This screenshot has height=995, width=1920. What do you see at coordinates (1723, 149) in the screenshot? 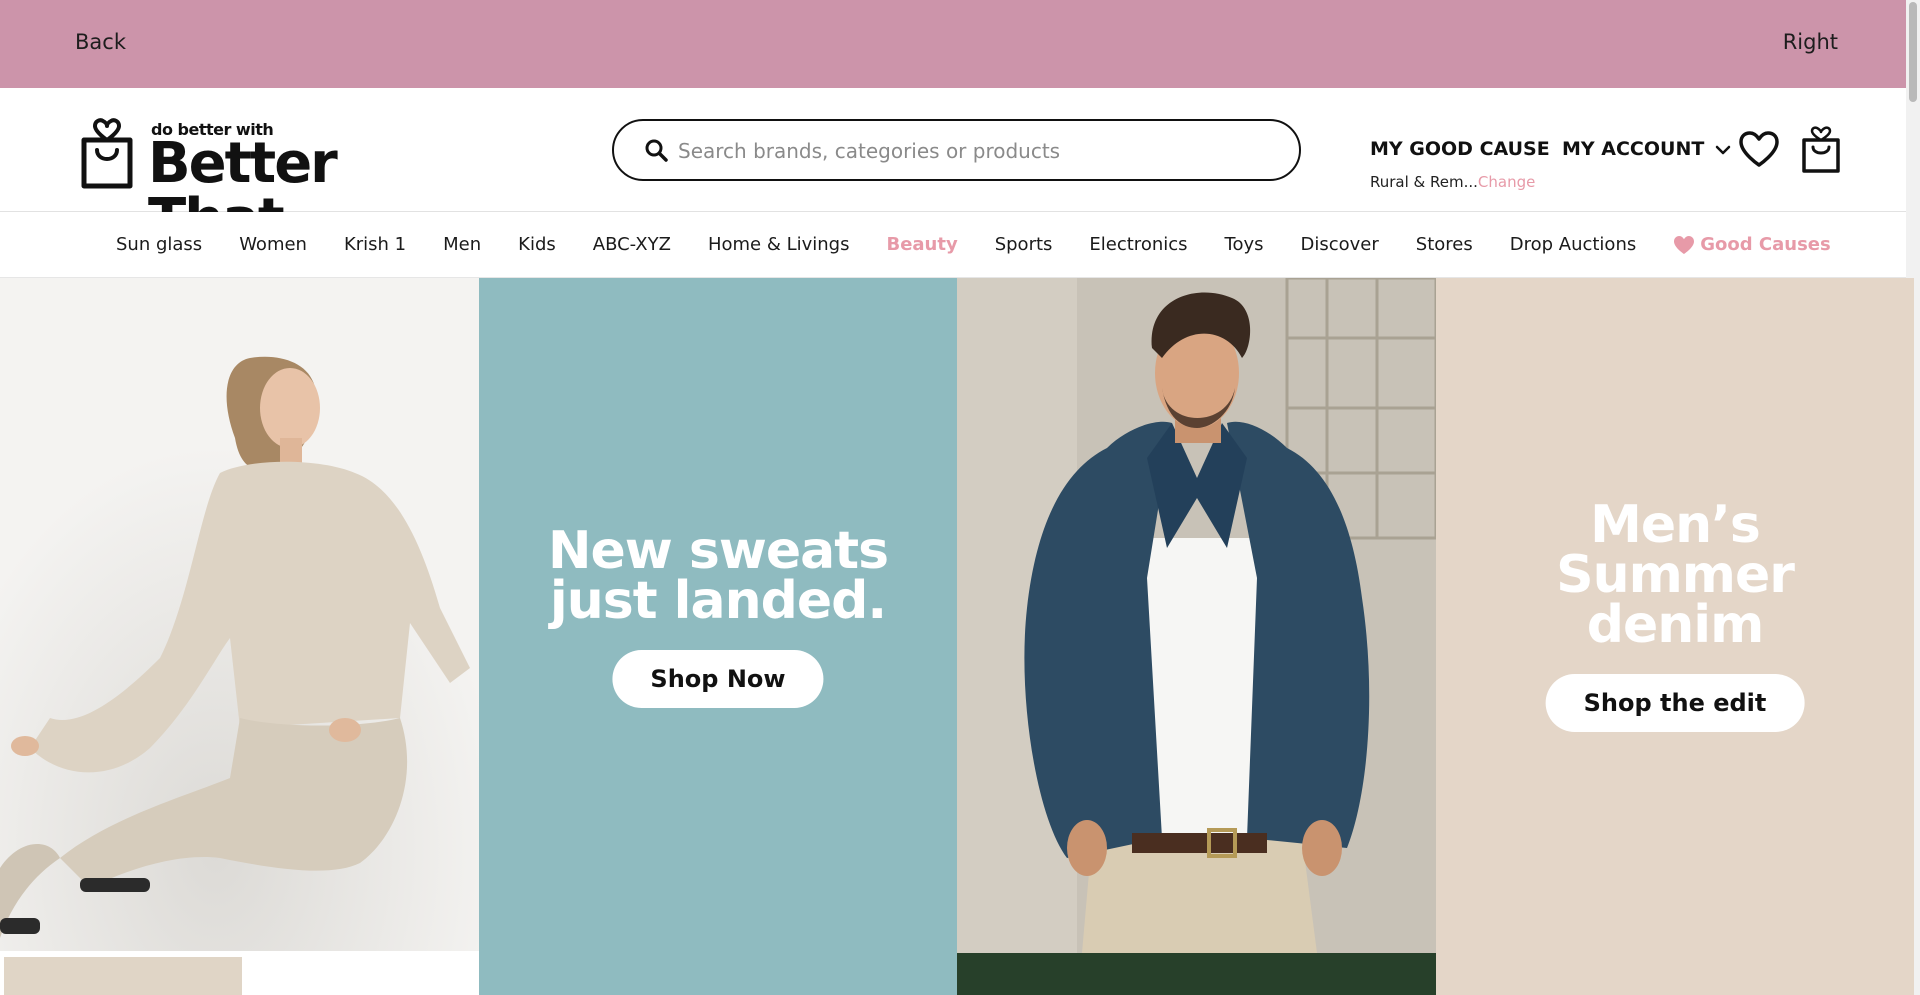
I see `chevron-down-icon` at bounding box center [1723, 149].